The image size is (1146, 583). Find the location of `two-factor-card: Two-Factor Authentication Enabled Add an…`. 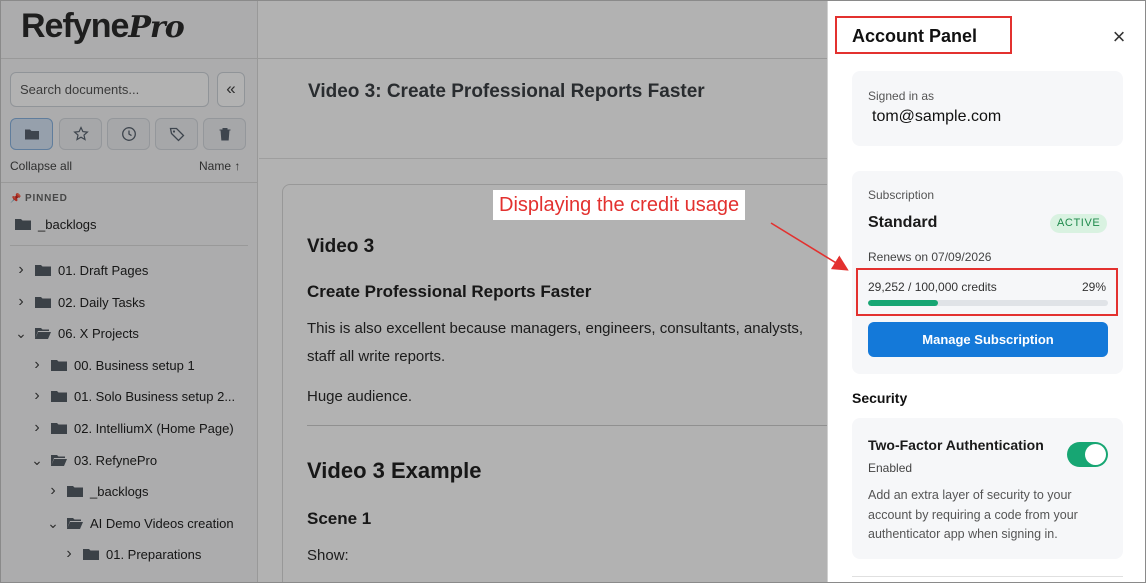

two-factor-card: Two-Factor Authentication Enabled Add an… is located at coordinates (987, 488).